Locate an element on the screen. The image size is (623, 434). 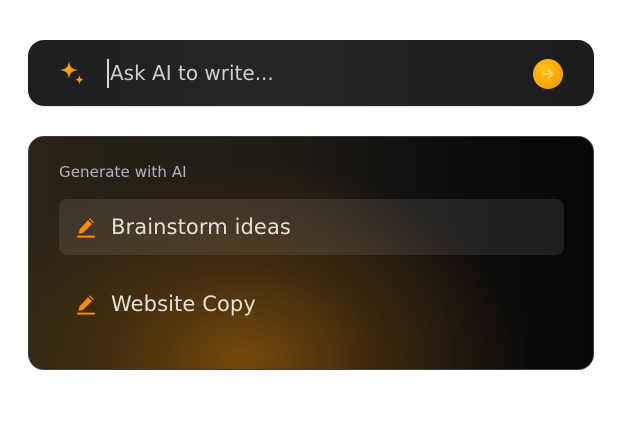
option-label: Website Copy is located at coordinates (183, 304).